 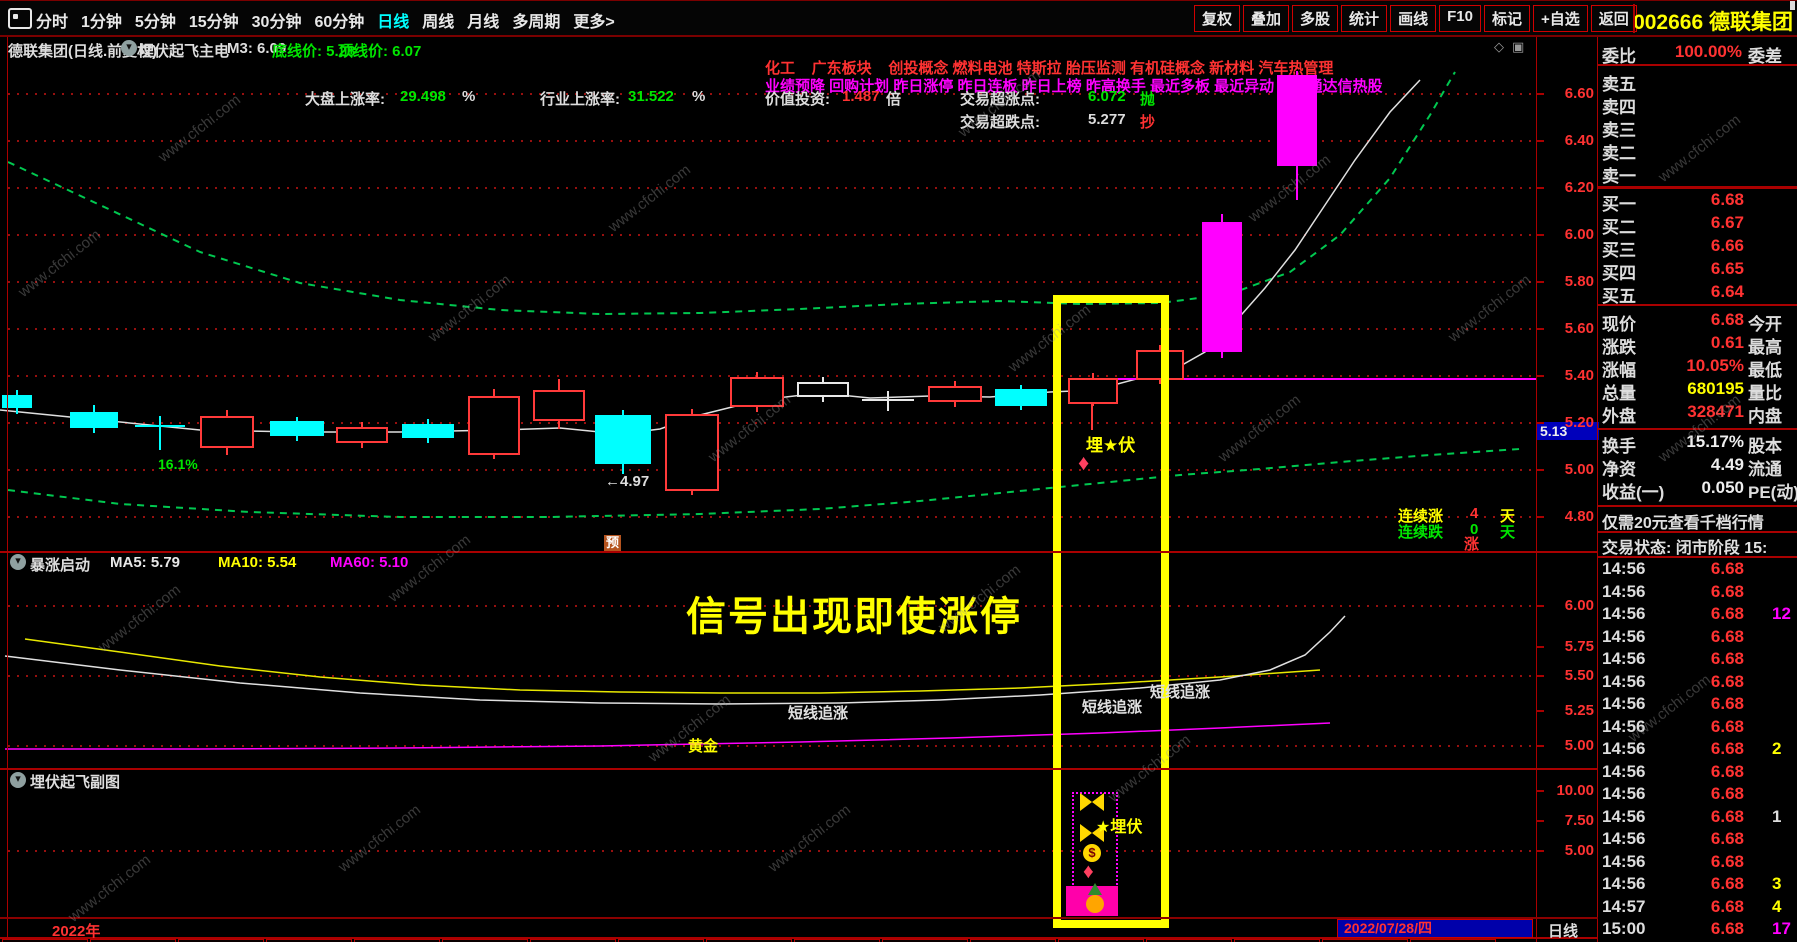 What do you see at coordinates (1619, 271) in the screenshot?
I see `bid-row-label: 买四` at bounding box center [1619, 271].